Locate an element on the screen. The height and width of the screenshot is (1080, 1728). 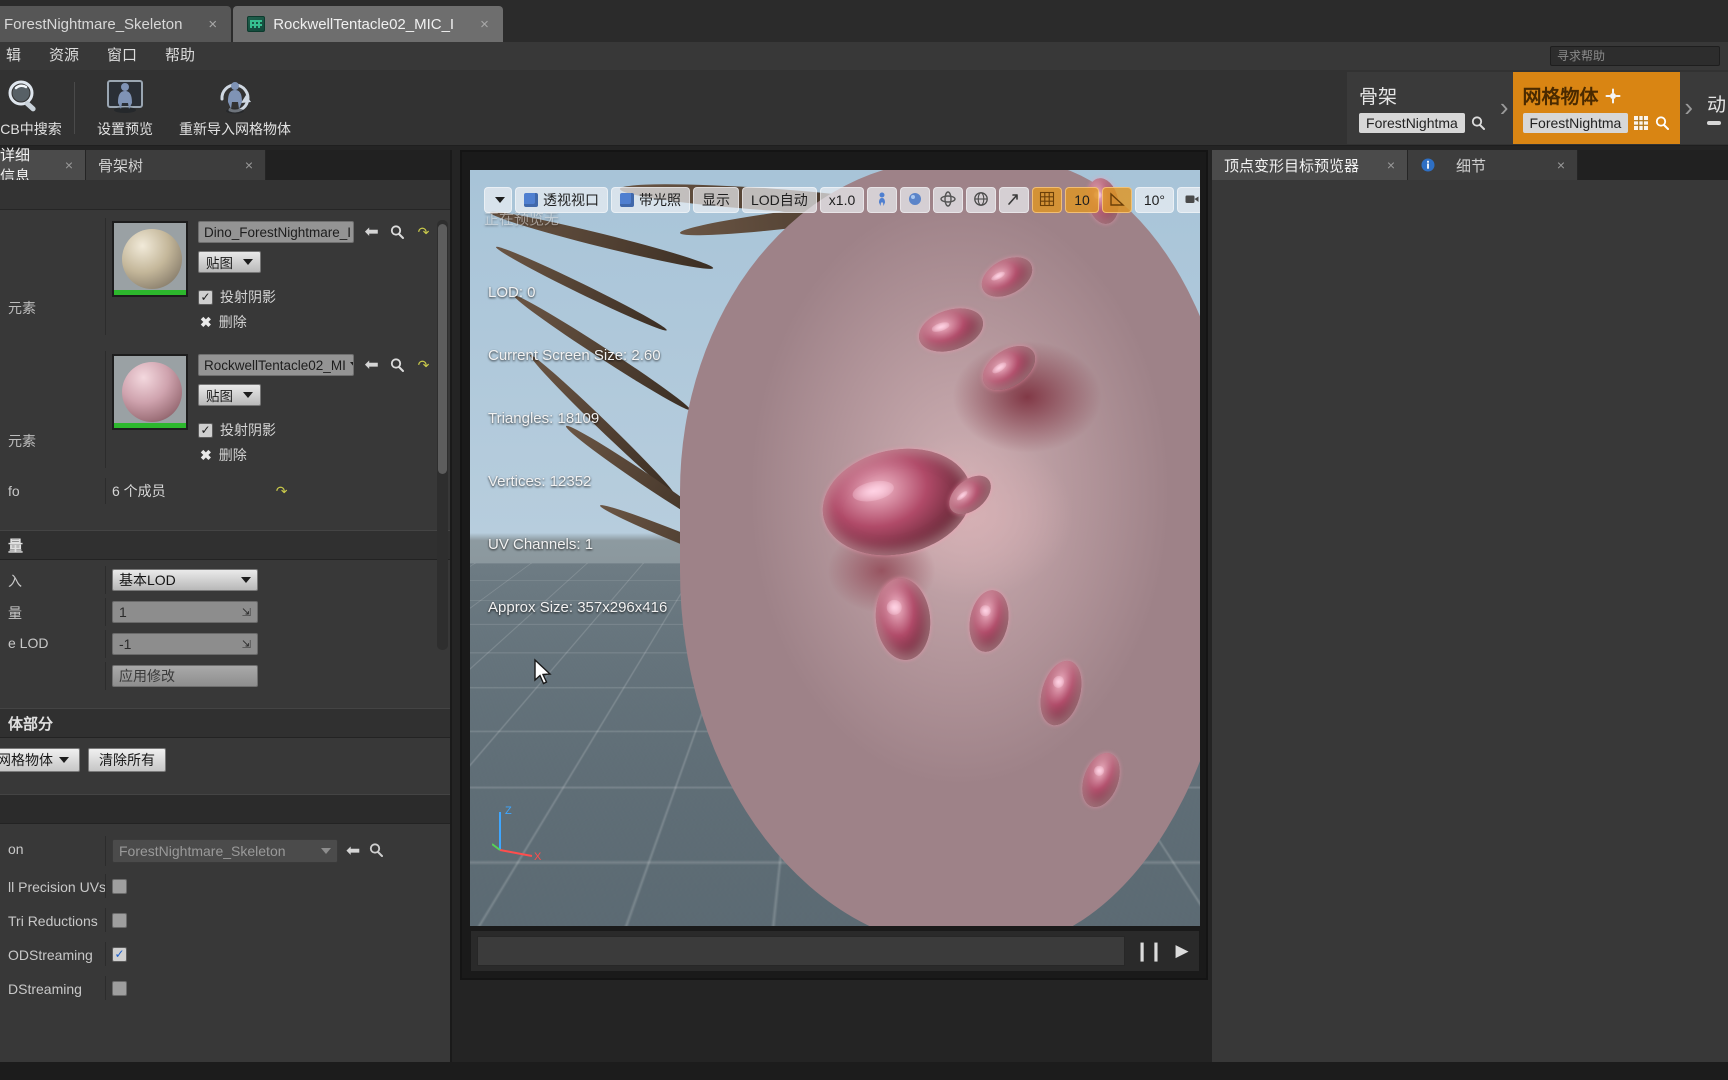
tab-morph-target-previewer: 顶点变形目标预览器 × is located at coordinates (1310, 165).